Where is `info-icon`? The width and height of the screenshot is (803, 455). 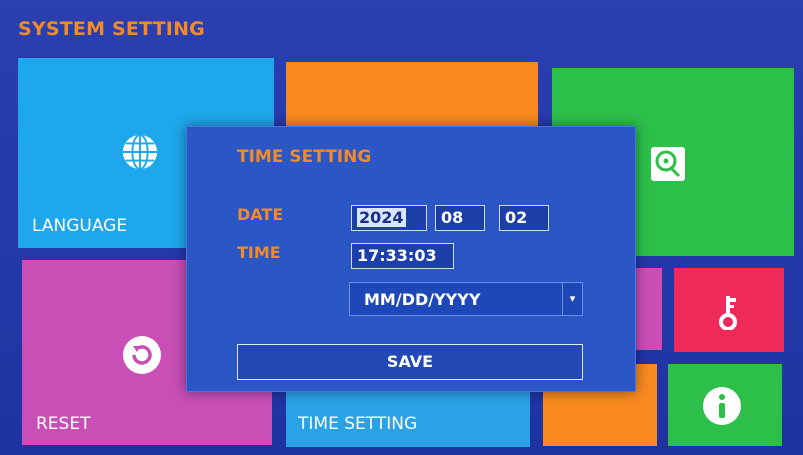 info-icon is located at coordinates (722, 406).